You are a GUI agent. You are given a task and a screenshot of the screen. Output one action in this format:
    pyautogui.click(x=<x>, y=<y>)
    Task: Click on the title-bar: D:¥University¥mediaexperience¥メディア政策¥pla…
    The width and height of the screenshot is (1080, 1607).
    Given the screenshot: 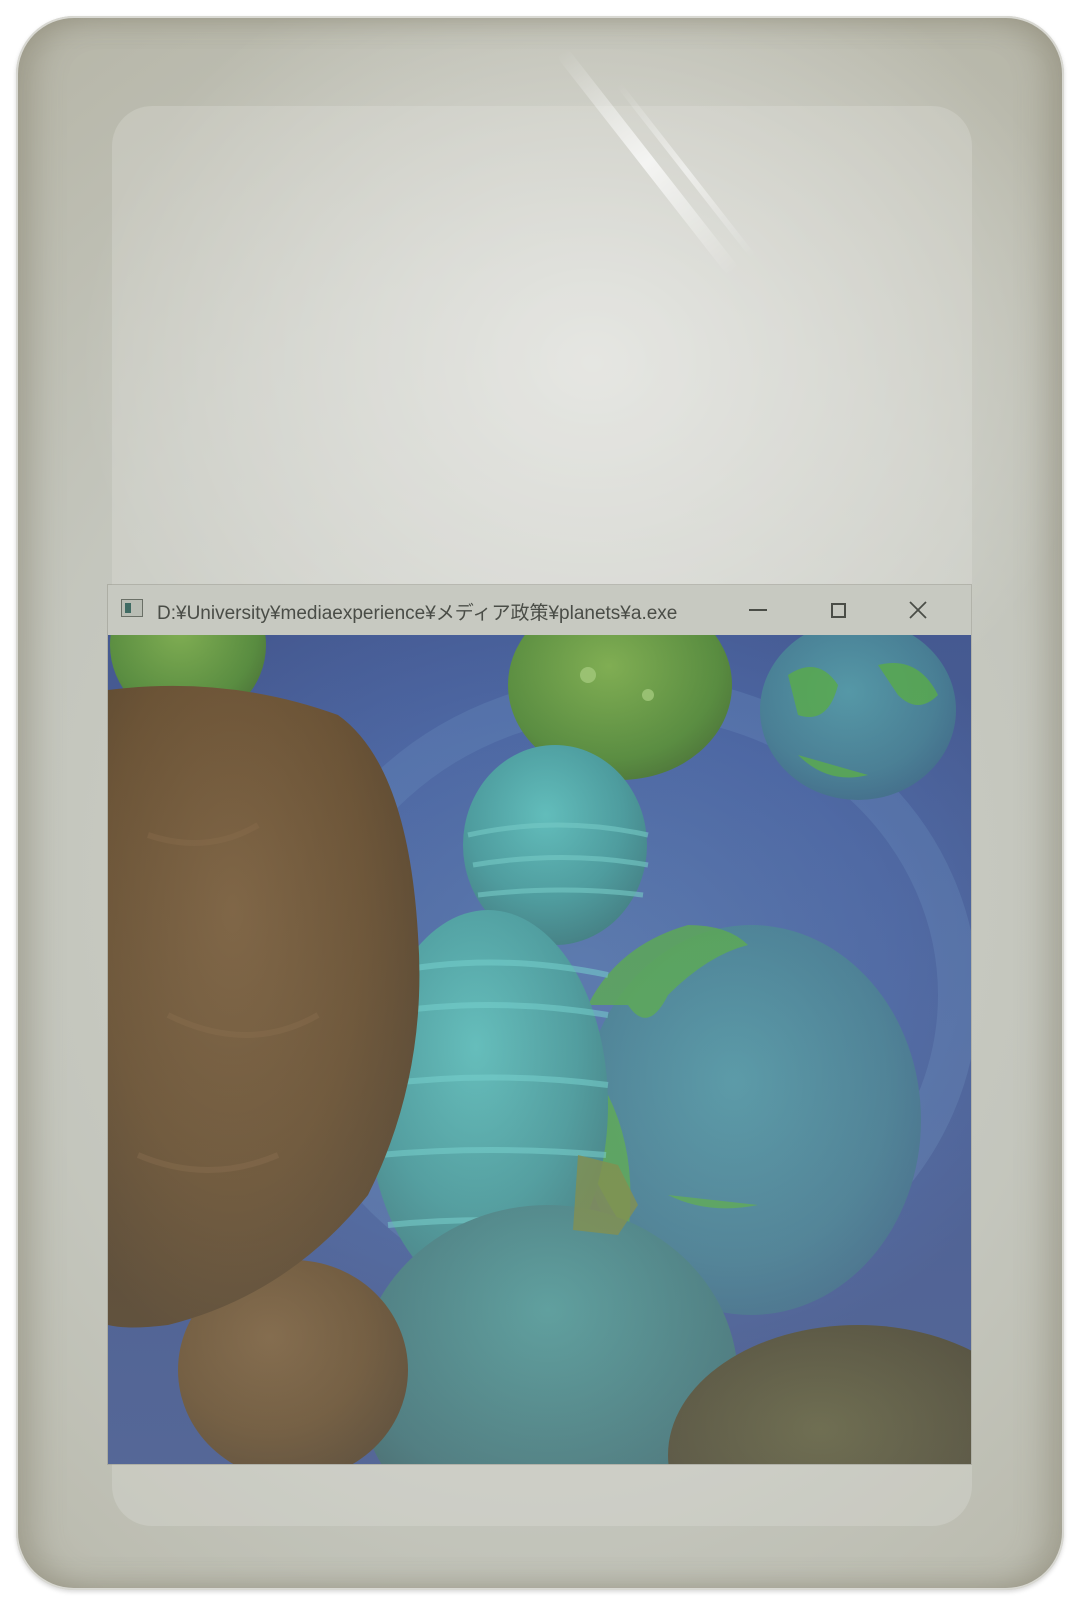 What is the action you would take?
    pyautogui.click(x=539, y=610)
    